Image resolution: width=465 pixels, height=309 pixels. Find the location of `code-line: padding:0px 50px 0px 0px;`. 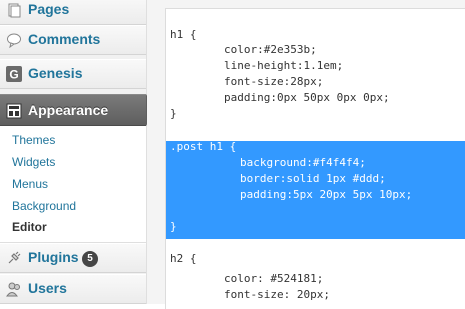

code-line: padding:0px 50px 0px 0px; is located at coordinates (315, 98).